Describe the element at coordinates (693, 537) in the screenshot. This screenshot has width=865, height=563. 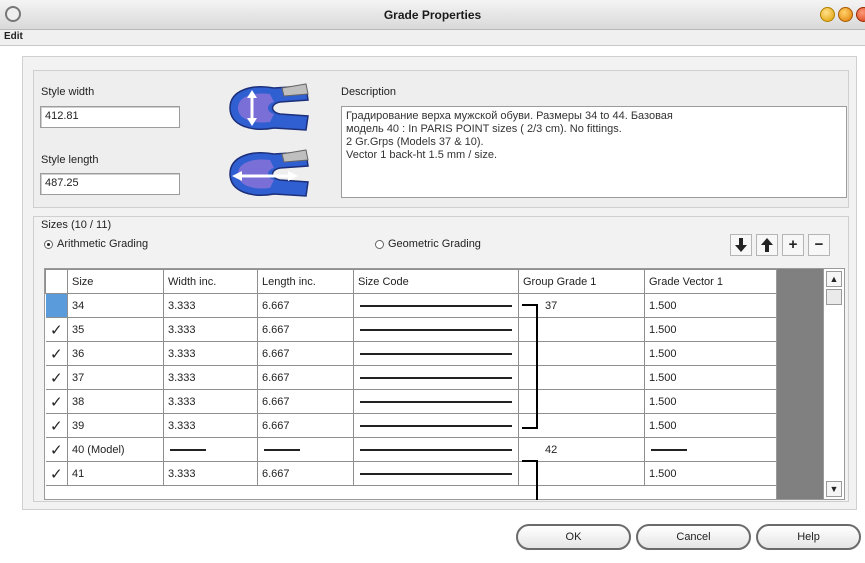
I see `cancel-button: Cancel` at that location.